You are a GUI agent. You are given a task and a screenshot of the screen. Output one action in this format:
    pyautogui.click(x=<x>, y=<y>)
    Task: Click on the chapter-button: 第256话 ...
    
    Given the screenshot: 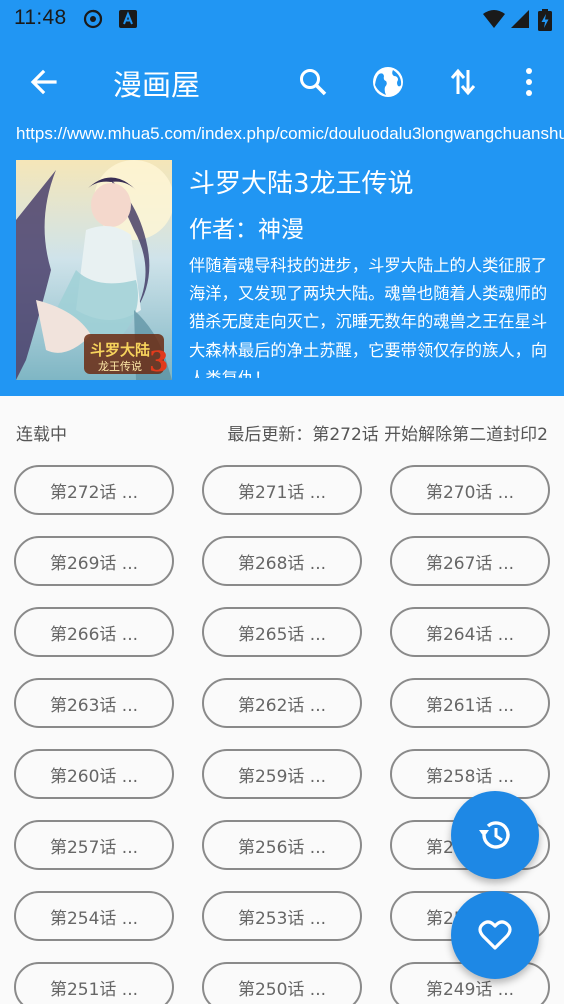 What is the action you would take?
    pyautogui.click(x=282, y=845)
    